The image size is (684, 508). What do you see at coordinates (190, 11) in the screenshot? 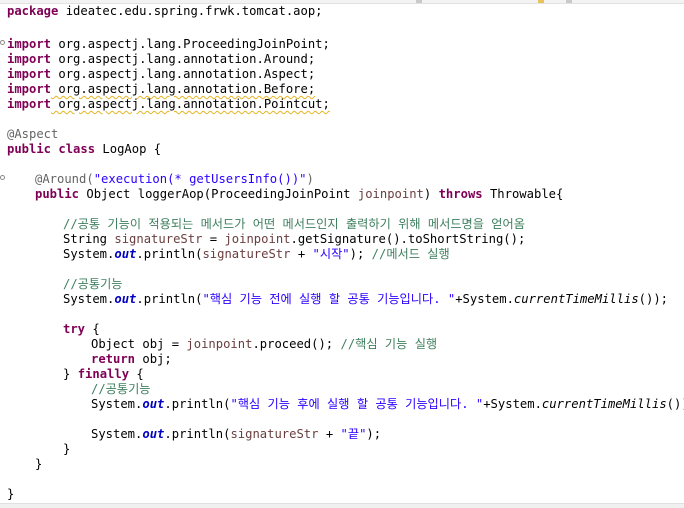
I see `package-name: ideatec.edu.spring.frwk.tomcat.aop;` at bounding box center [190, 11].